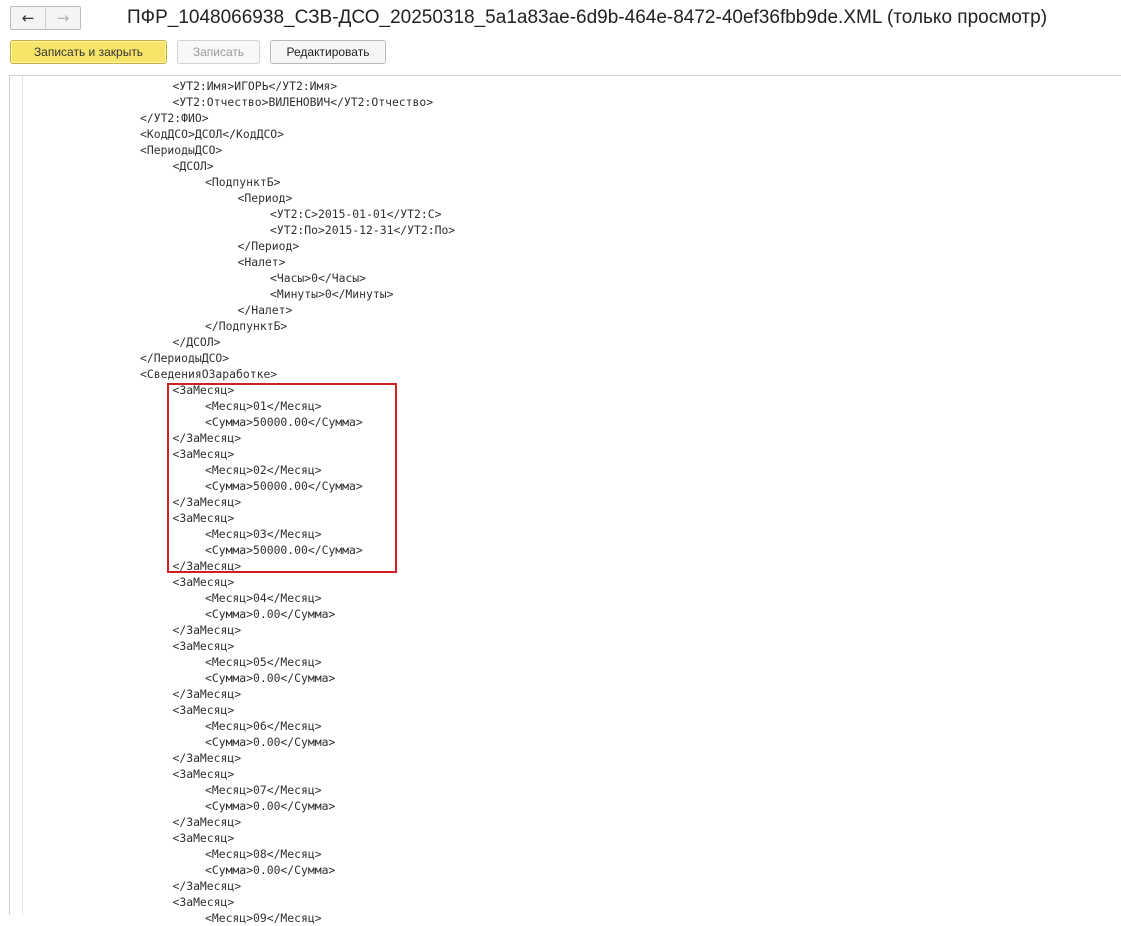 This screenshot has width=1121, height=926. Describe the element at coordinates (303, 102) in the screenshot. I see `code-line: <УТ2:Отчество>ВИЛЕНОВИЧ</УТ2:Отчество>` at that location.